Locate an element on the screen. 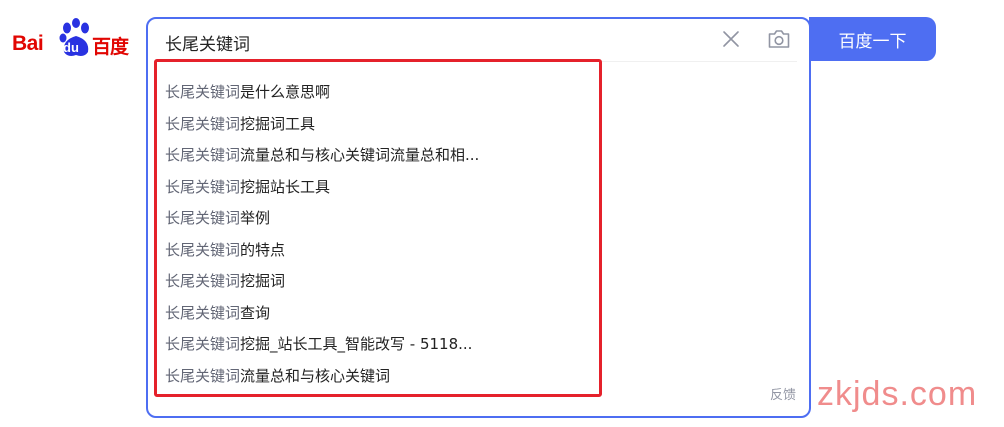 This screenshot has height=427, width=1004. suggestion-suffix: 挖掘词工具 is located at coordinates (278, 123).